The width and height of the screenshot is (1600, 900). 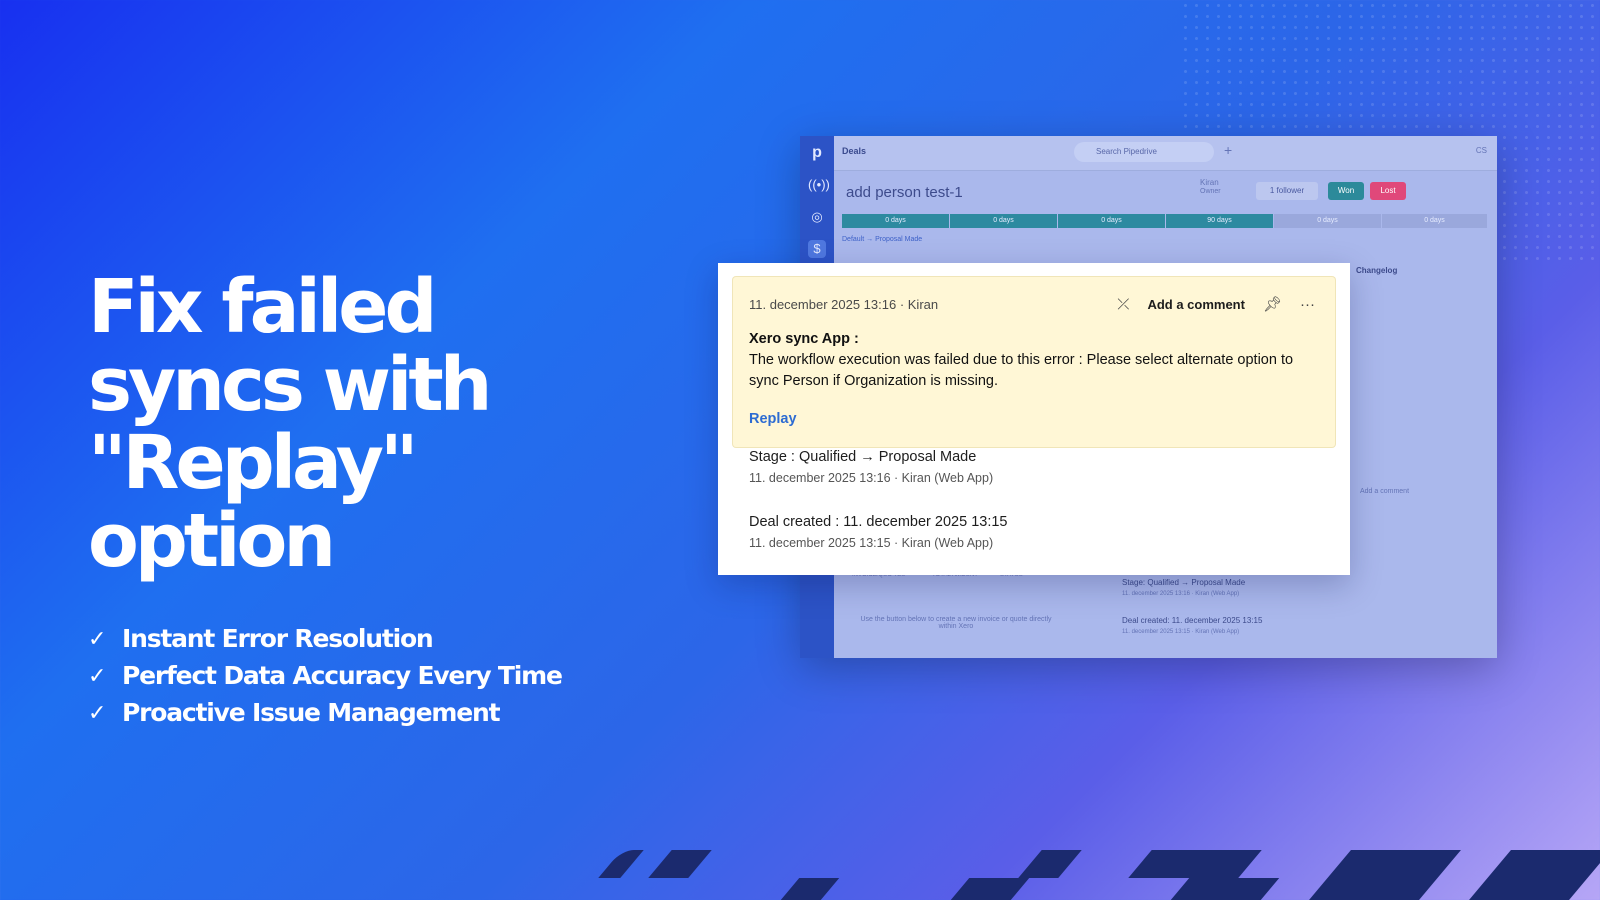 What do you see at coordinates (1307, 304) in the screenshot?
I see `more-icon: ···` at bounding box center [1307, 304].